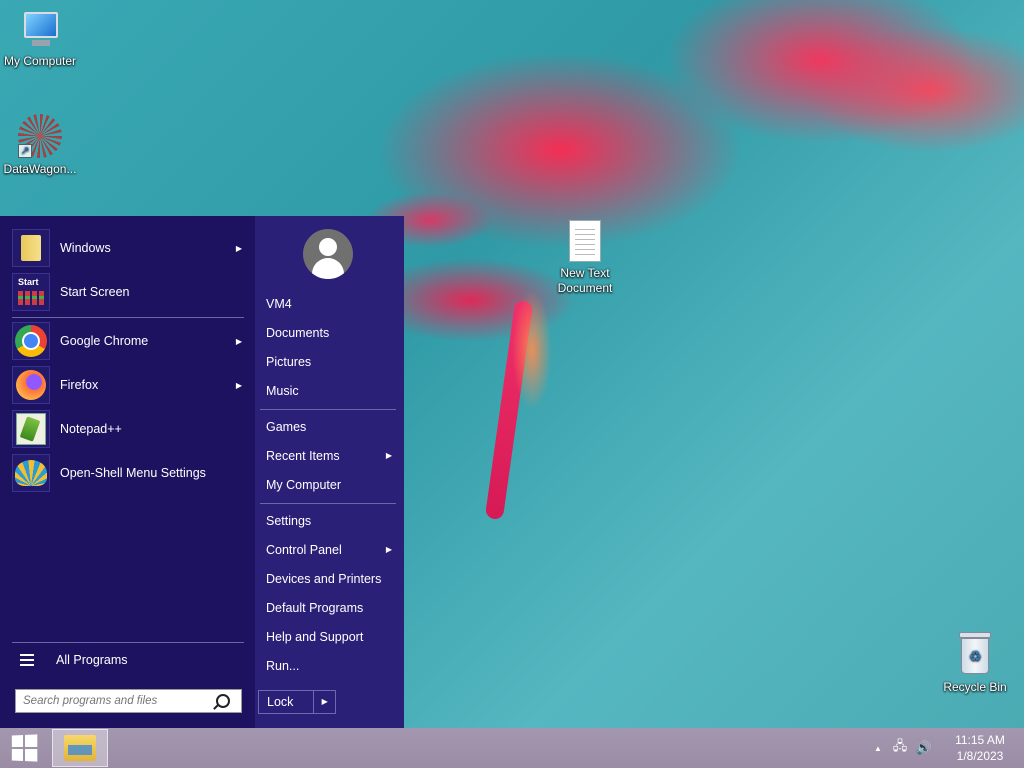 Image resolution: width=1024 pixels, height=768 pixels. I want to click on menu-item-recent-items: Recent Items ▶, so click(331, 456).